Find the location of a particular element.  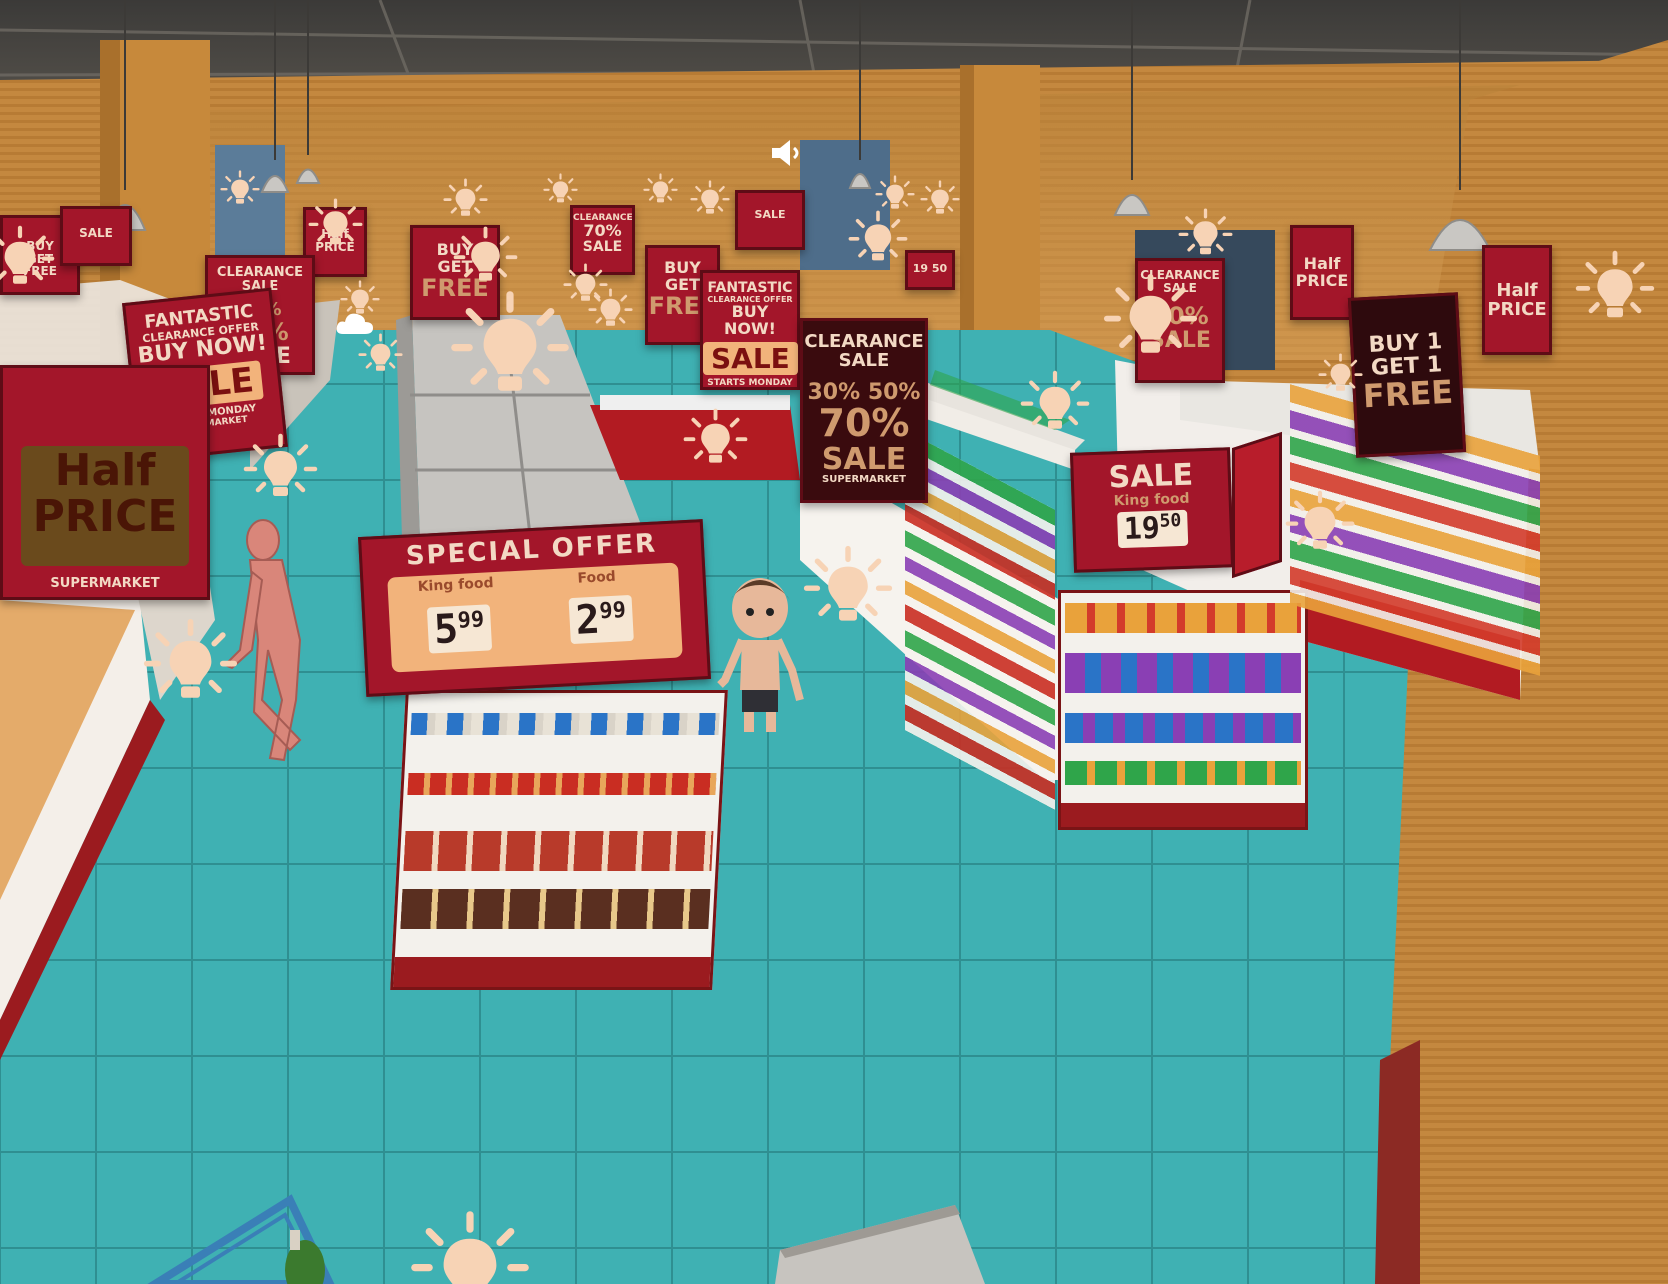

price-main: 2 is located at coordinates (588, 620).